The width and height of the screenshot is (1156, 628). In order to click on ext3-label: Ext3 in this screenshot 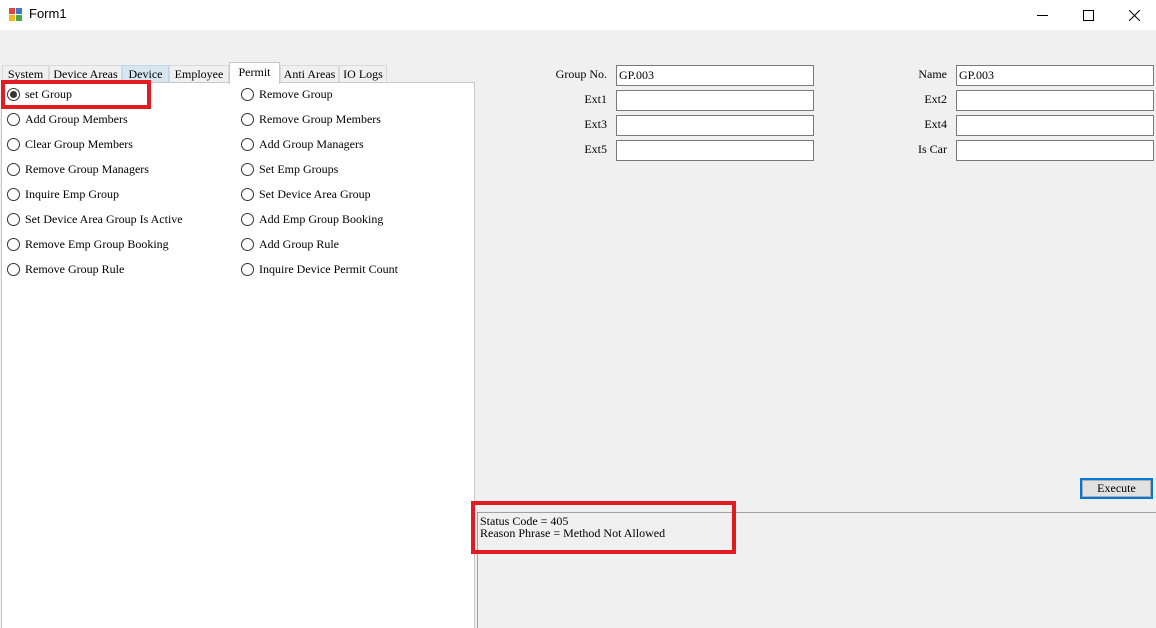, I will do `click(595, 124)`.